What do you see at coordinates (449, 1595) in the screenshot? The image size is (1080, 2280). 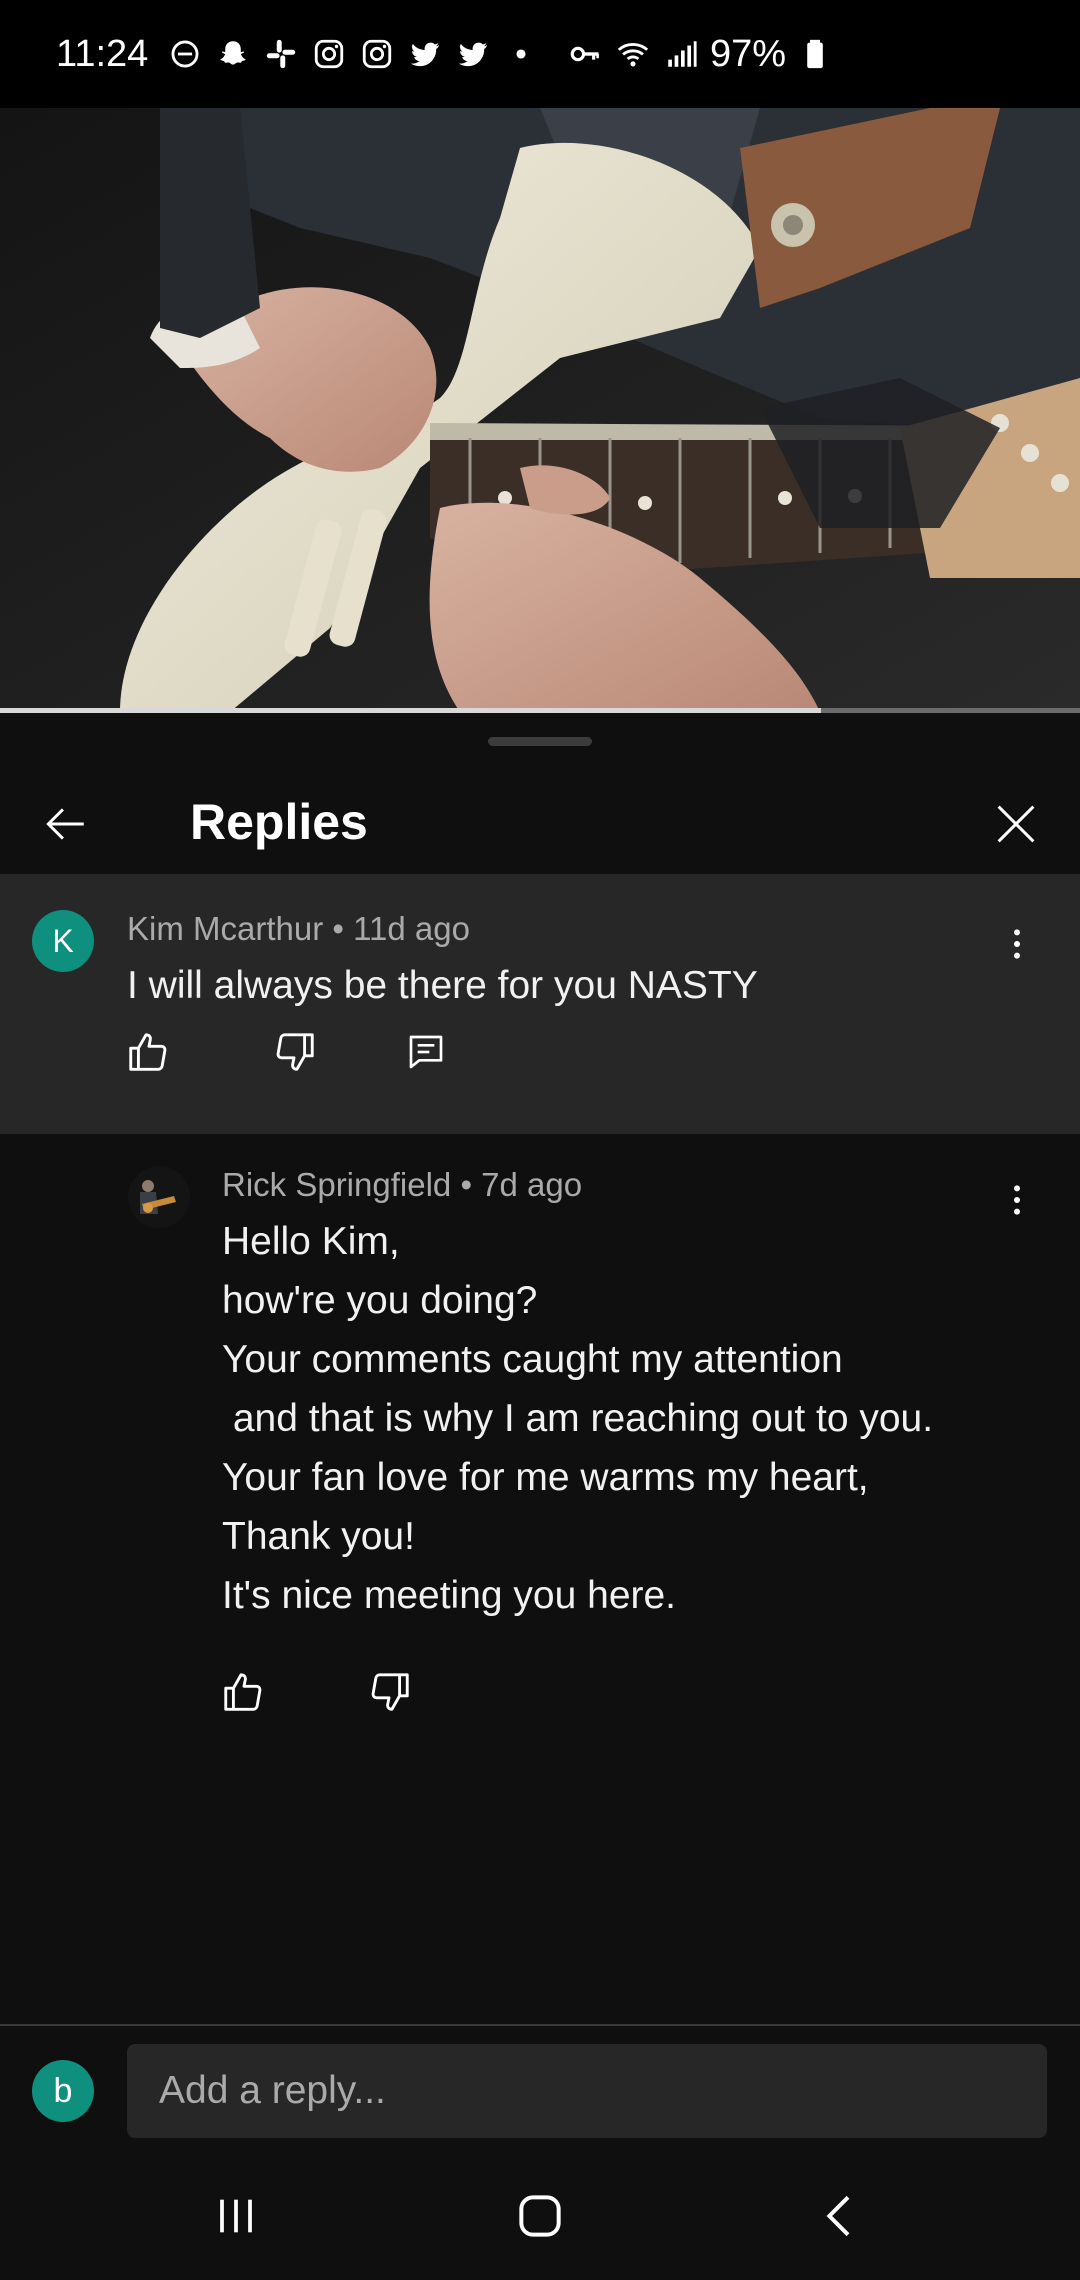 I see `comment-line: It's nice meeting you here.` at bounding box center [449, 1595].